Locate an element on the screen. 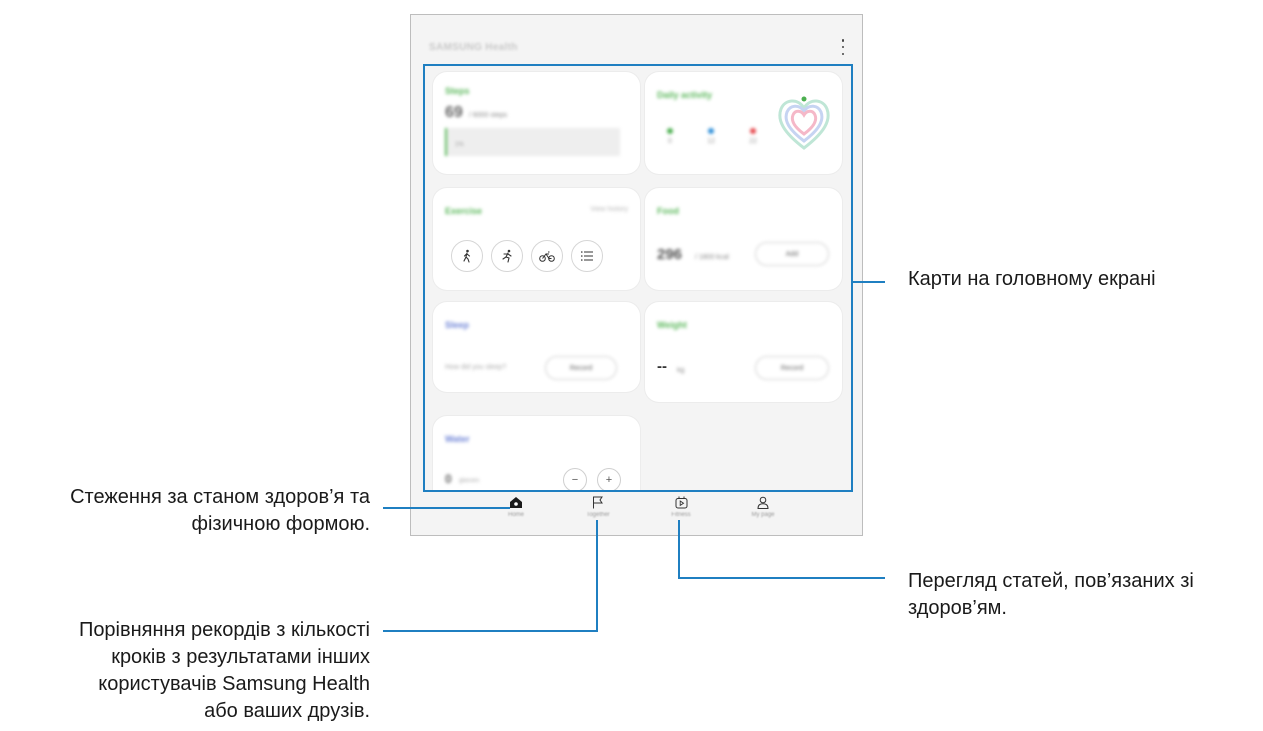  food-add-button: Add is located at coordinates (792, 254).